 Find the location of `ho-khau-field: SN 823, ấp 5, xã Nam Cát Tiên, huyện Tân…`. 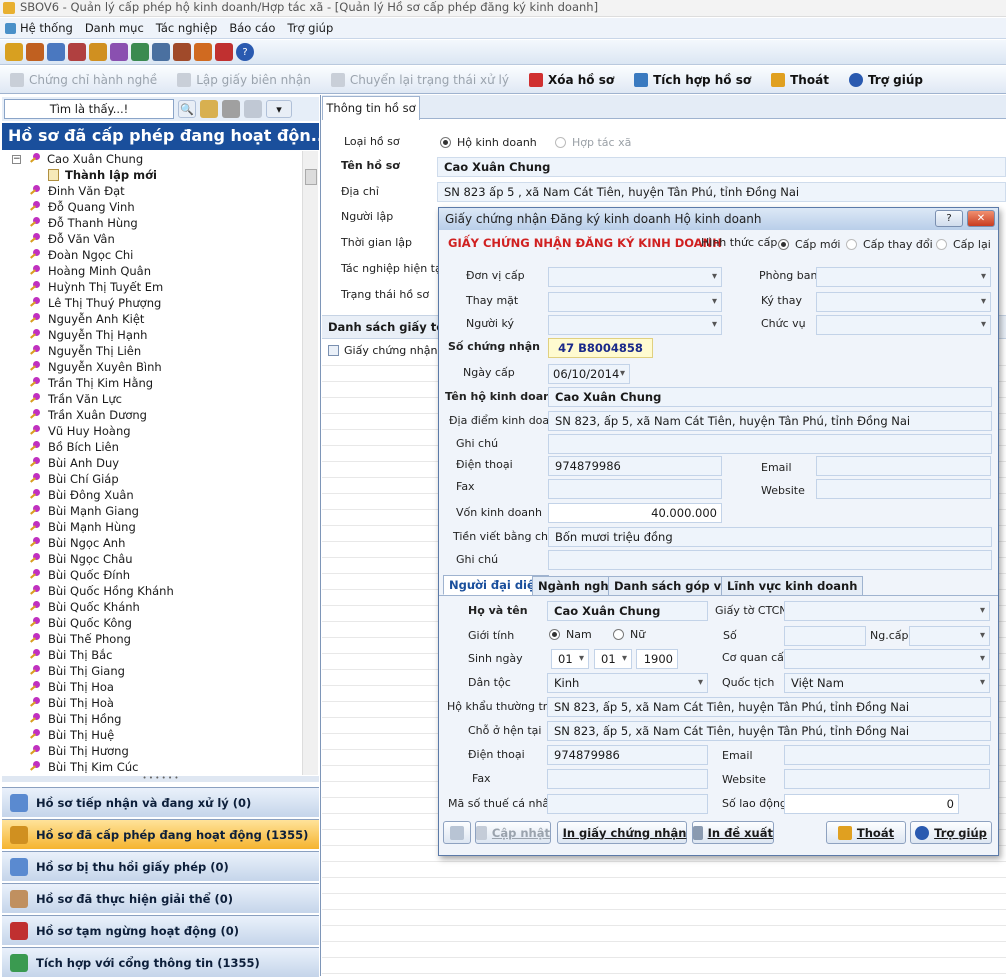

ho-khau-field: SN 823, ấp 5, xã Nam Cát Tiên, huyện Tân… is located at coordinates (769, 707).